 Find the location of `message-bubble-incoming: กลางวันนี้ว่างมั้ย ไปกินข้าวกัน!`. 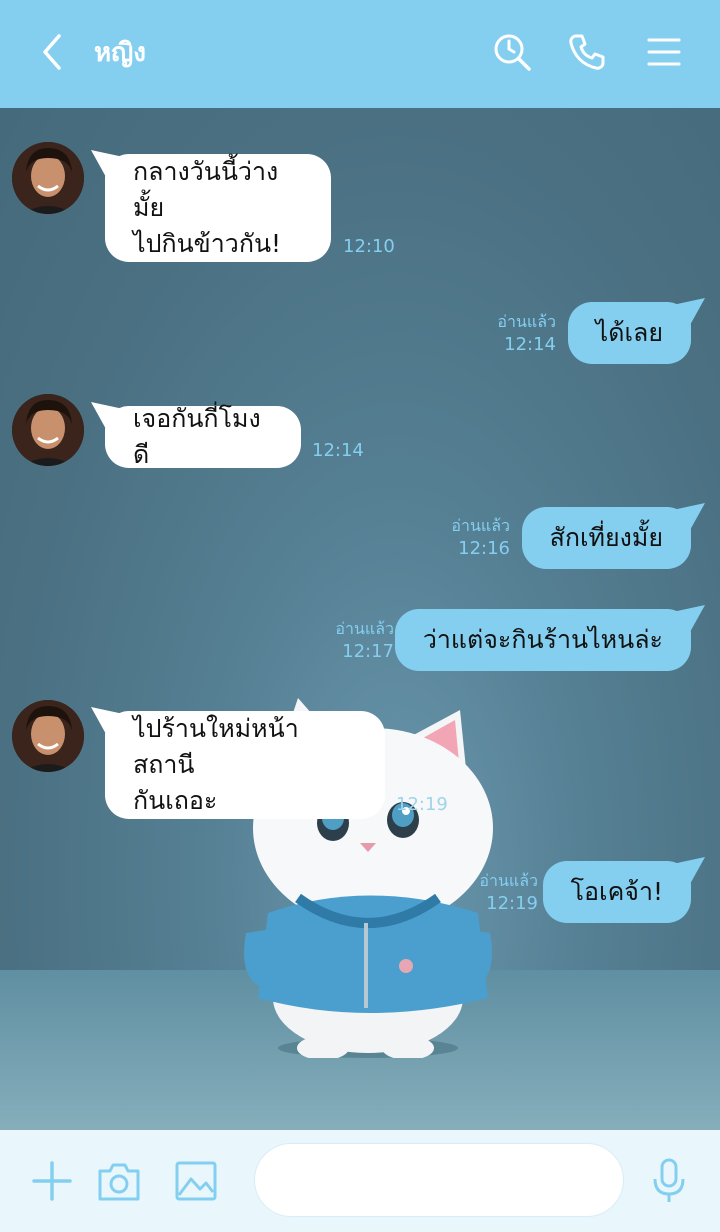

message-bubble-incoming: กลางวันนี้ว่างมั้ย ไปกินข้าวกัน! is located at coordinates (218, 208).